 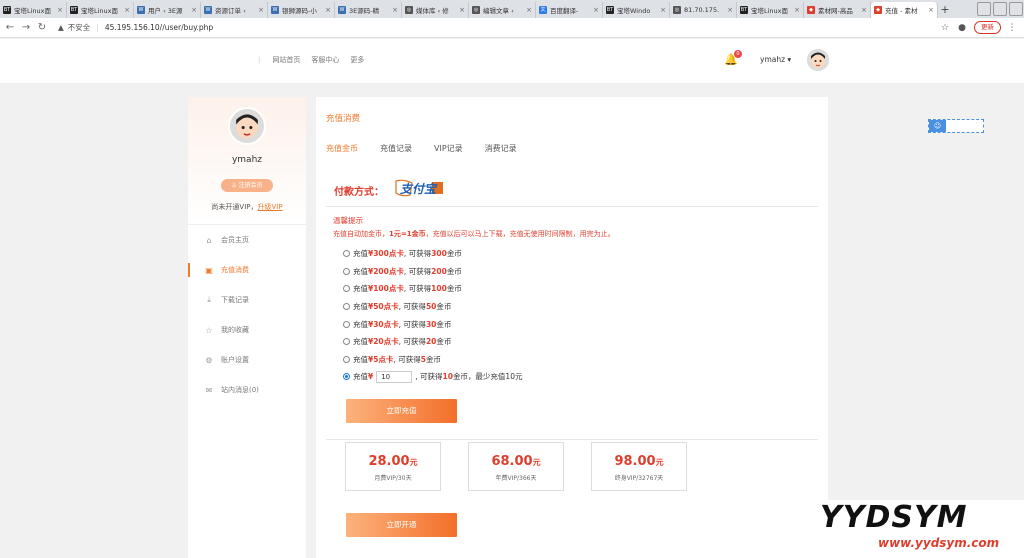 I want to click on open-vip-button: 立即开通, so click(x=401, y=525).